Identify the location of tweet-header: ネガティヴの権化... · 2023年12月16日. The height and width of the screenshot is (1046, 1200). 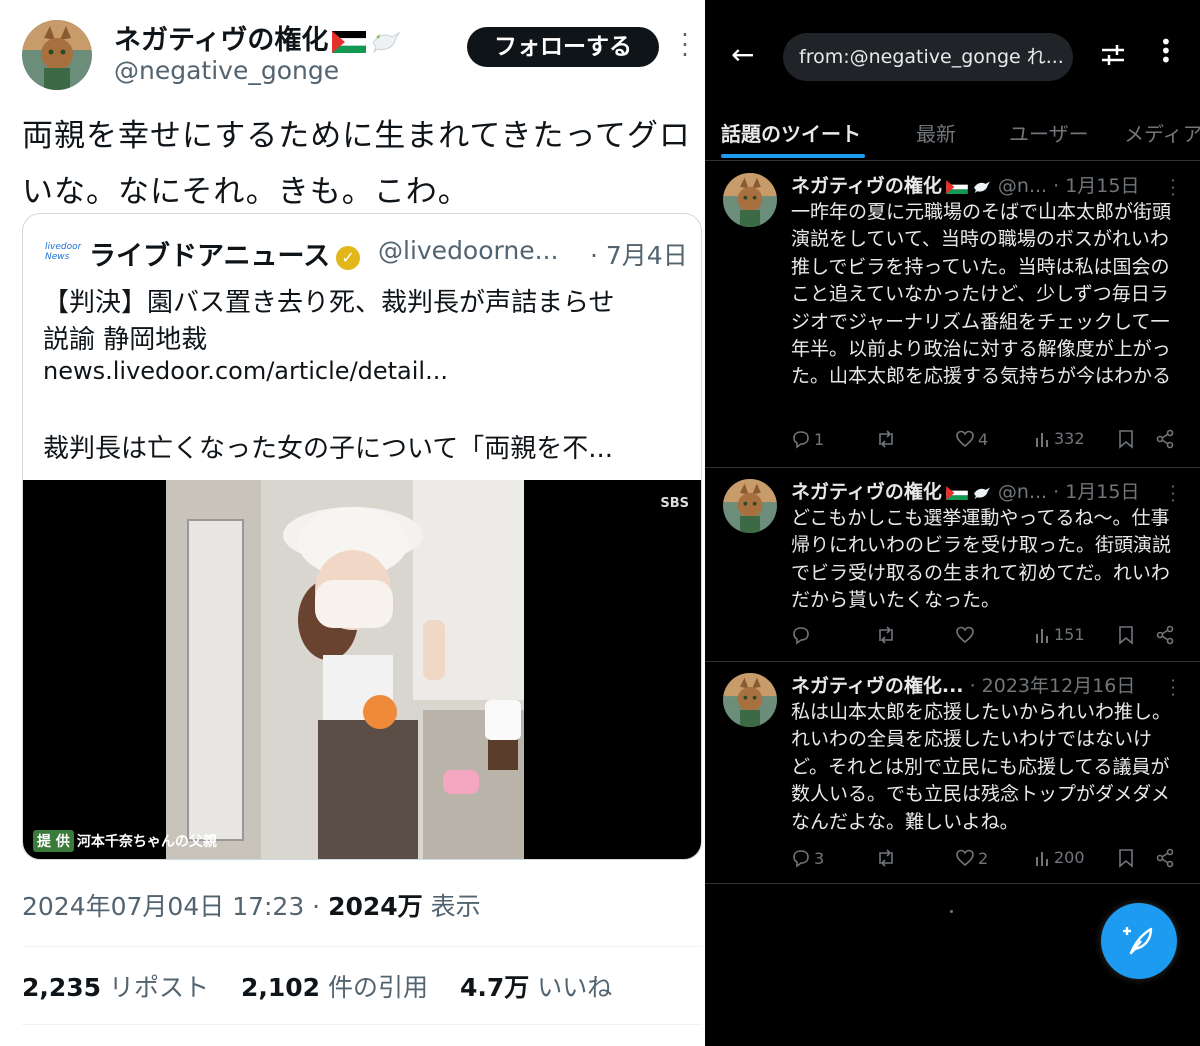
(963, 686).